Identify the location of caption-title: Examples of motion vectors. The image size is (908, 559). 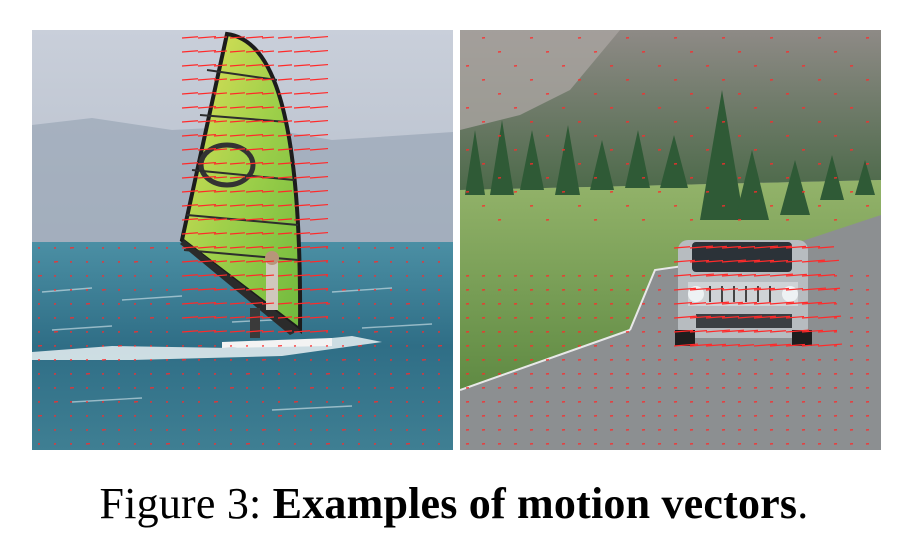
(535, 503).